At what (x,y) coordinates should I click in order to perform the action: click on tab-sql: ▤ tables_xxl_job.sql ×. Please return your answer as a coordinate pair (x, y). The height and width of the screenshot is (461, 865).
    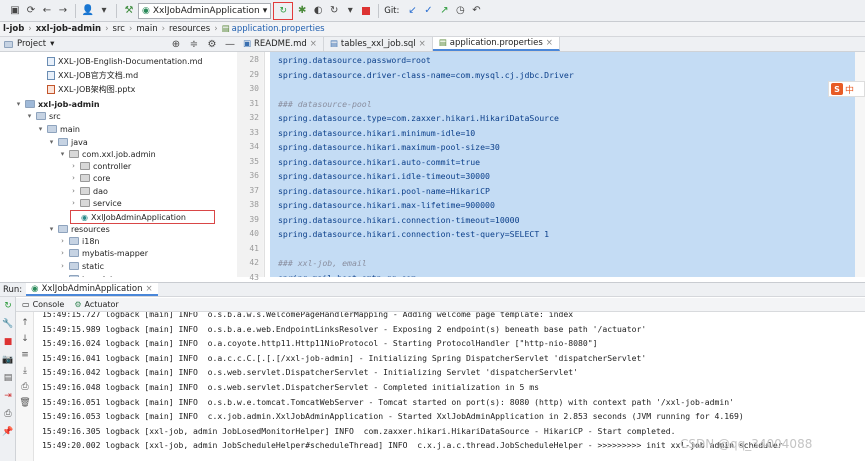
    Looking at the image, I should click on (378, 44).